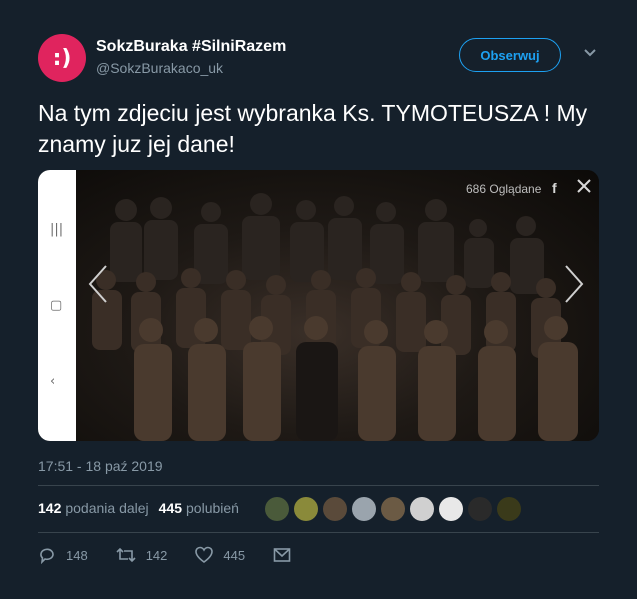 This screenshot has height=599, width=637. What do you see at coordinates (554, 188) in the screenshot?
I see `facebook-icon: f` at bounding box center [554, 188].